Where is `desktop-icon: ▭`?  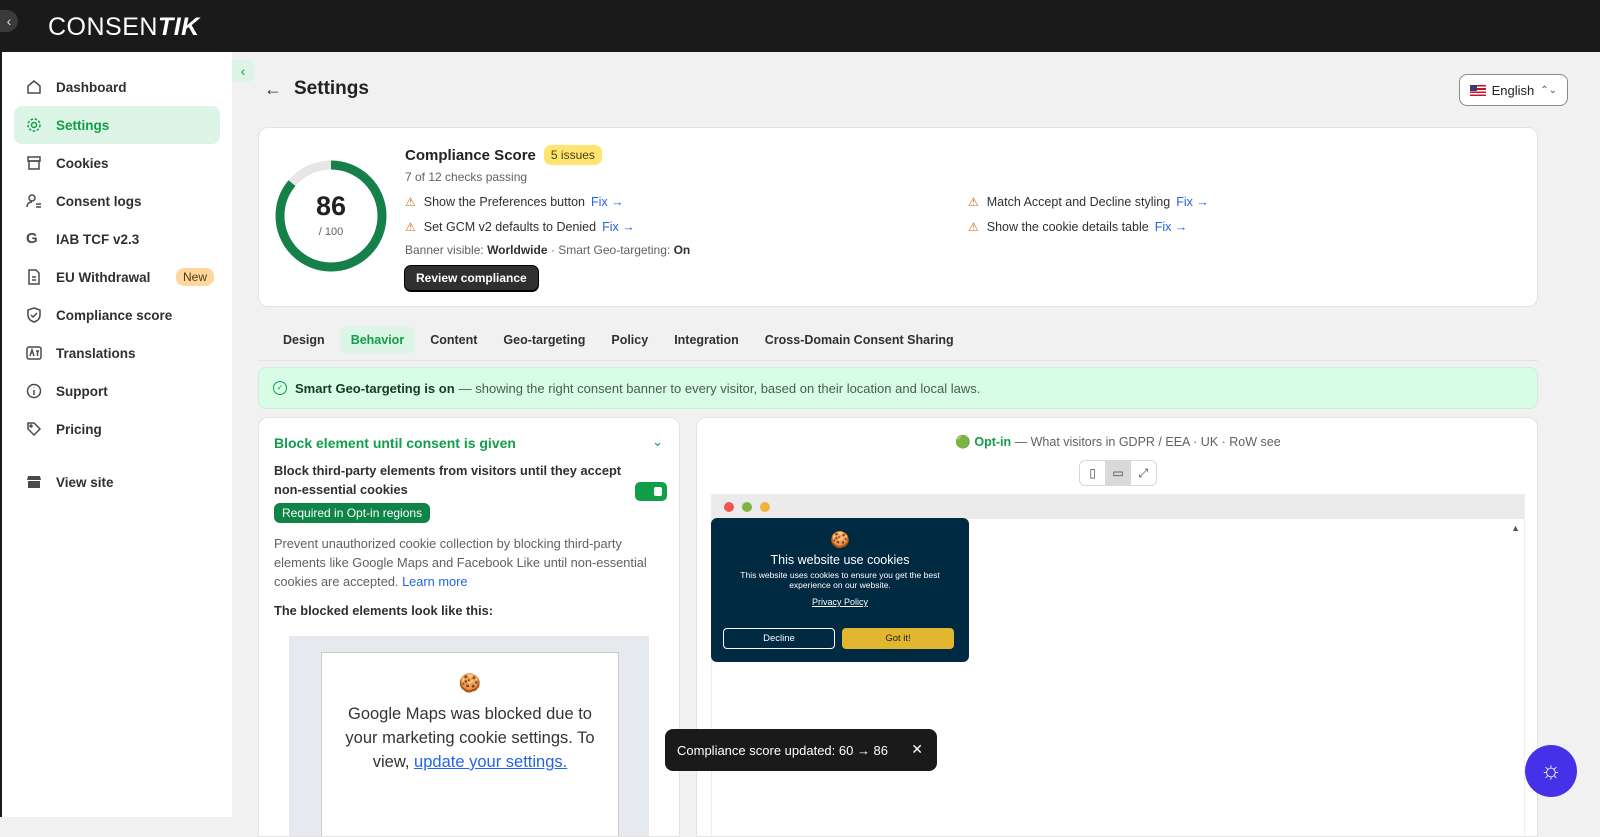 desktop-icon: ▭ is located at coordinates (1118, 473).